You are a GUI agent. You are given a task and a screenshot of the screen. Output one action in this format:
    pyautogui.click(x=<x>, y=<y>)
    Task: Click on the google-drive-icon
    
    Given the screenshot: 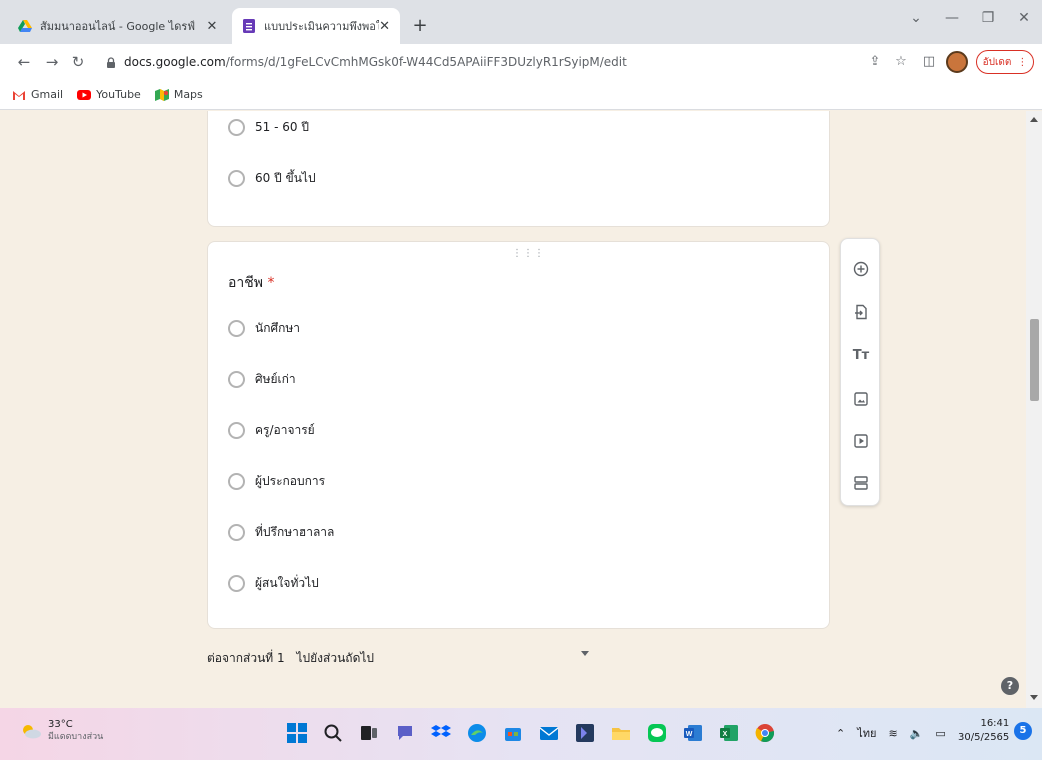 What is the action you would take?
    pyautogui.click(x=25, y=26)
    